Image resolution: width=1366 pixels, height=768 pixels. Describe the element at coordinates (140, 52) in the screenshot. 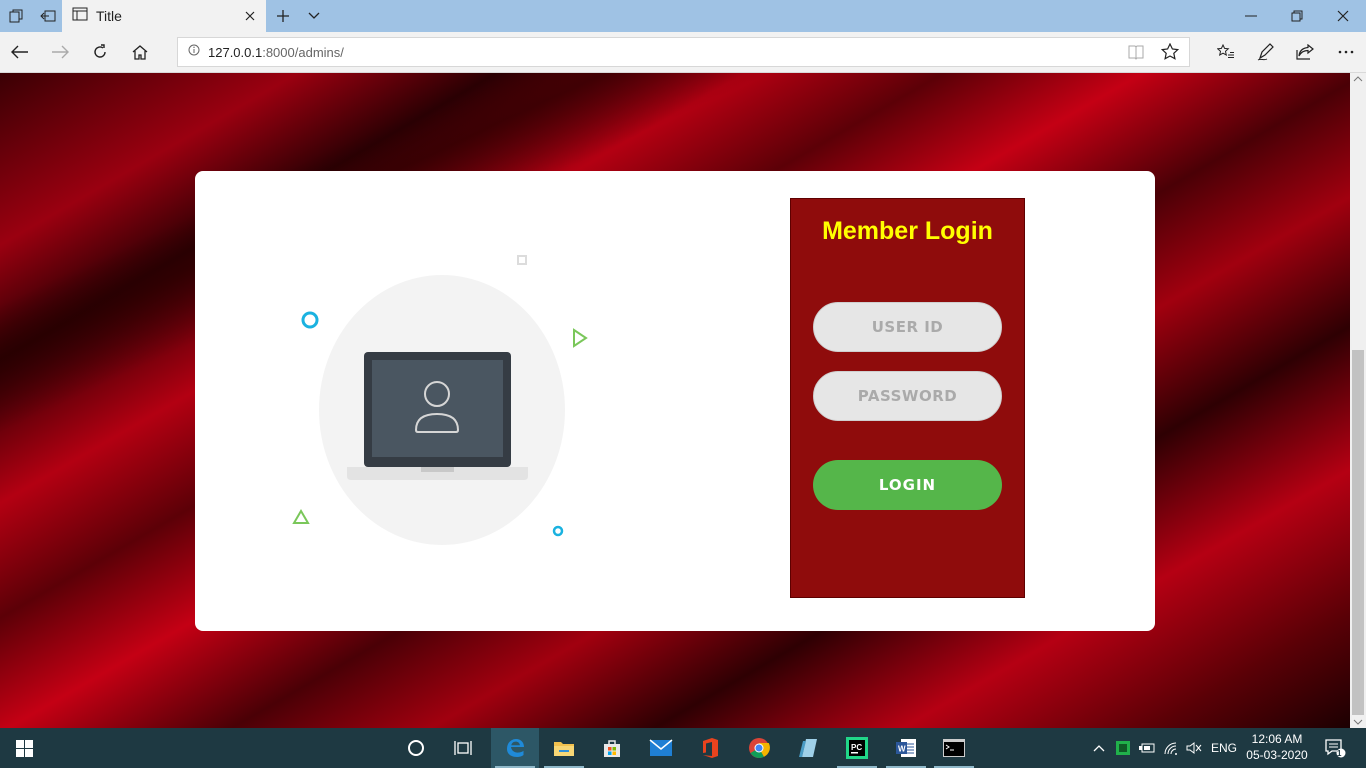

I see `home-icon` at that location.